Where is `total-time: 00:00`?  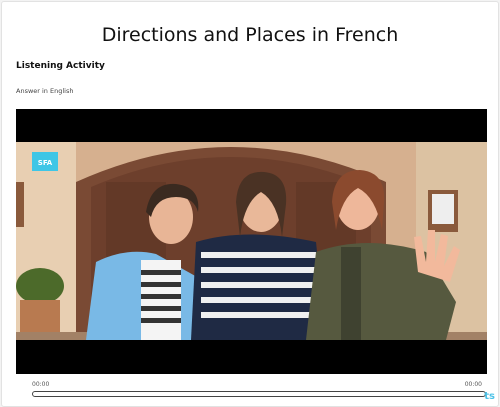 total-time: 00:00 is located at coordinates (473, 384).